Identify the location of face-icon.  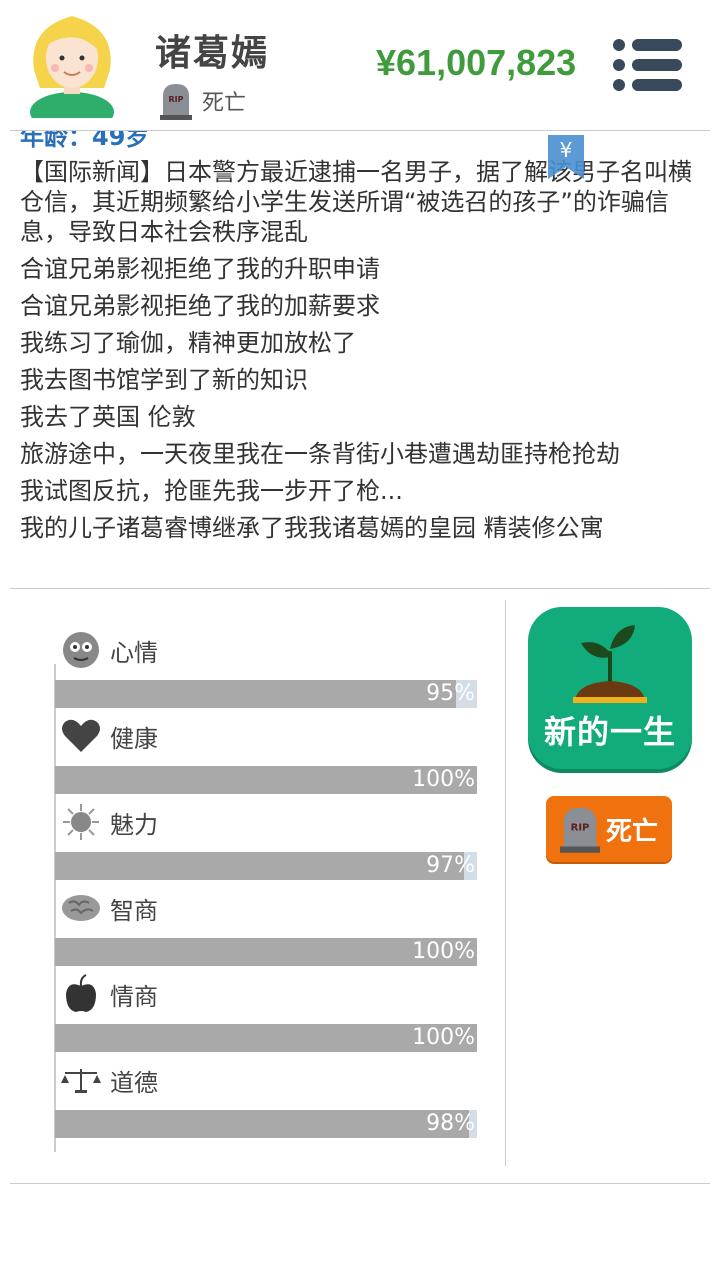
(81, 650).